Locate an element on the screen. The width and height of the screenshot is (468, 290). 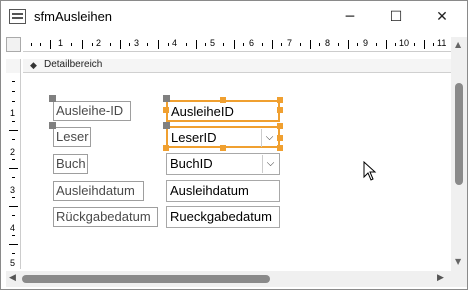
ruler-number: 2 is located at coordinates (13, 152).